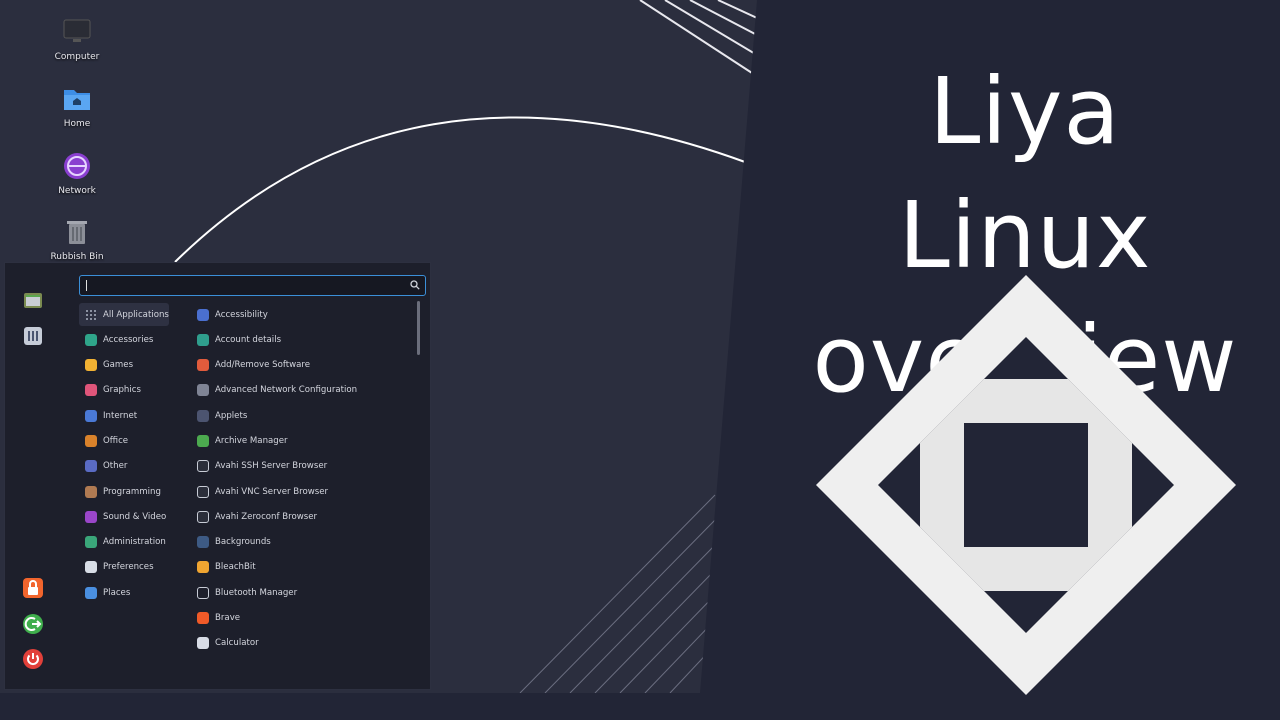 Image resolution: width=1280 pixels, height=720 pixels. I want to click on category-label: Graphics, so click(122, 390).